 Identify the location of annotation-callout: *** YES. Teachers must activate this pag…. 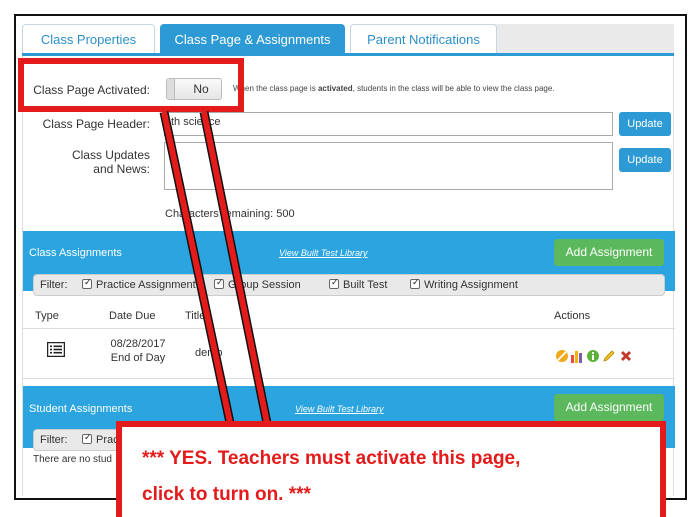
(391, 469).